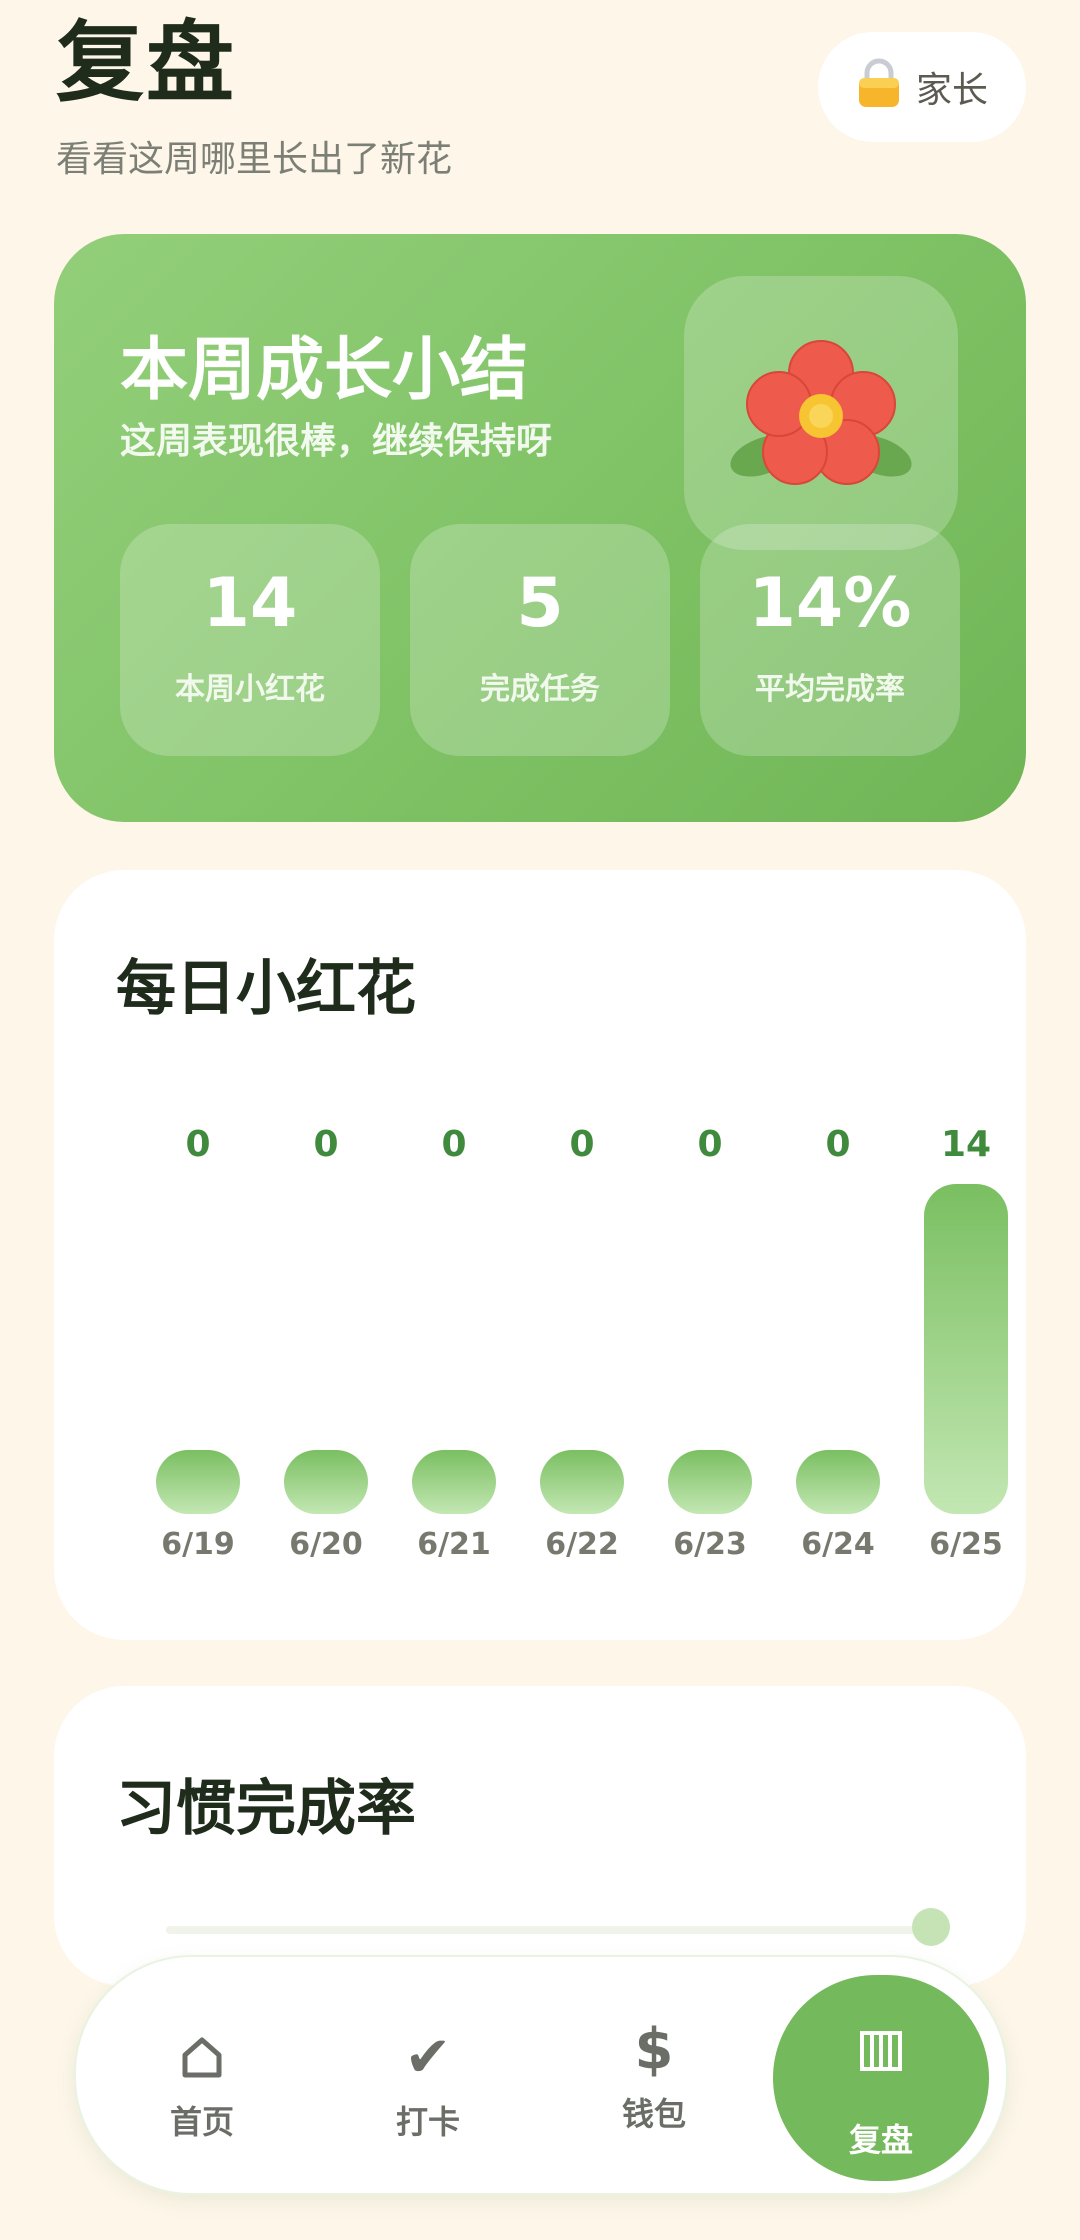 This screenshot has height=2240, width=1080. I want to click on chart-category-label: 6/19, so click(198, 1544).